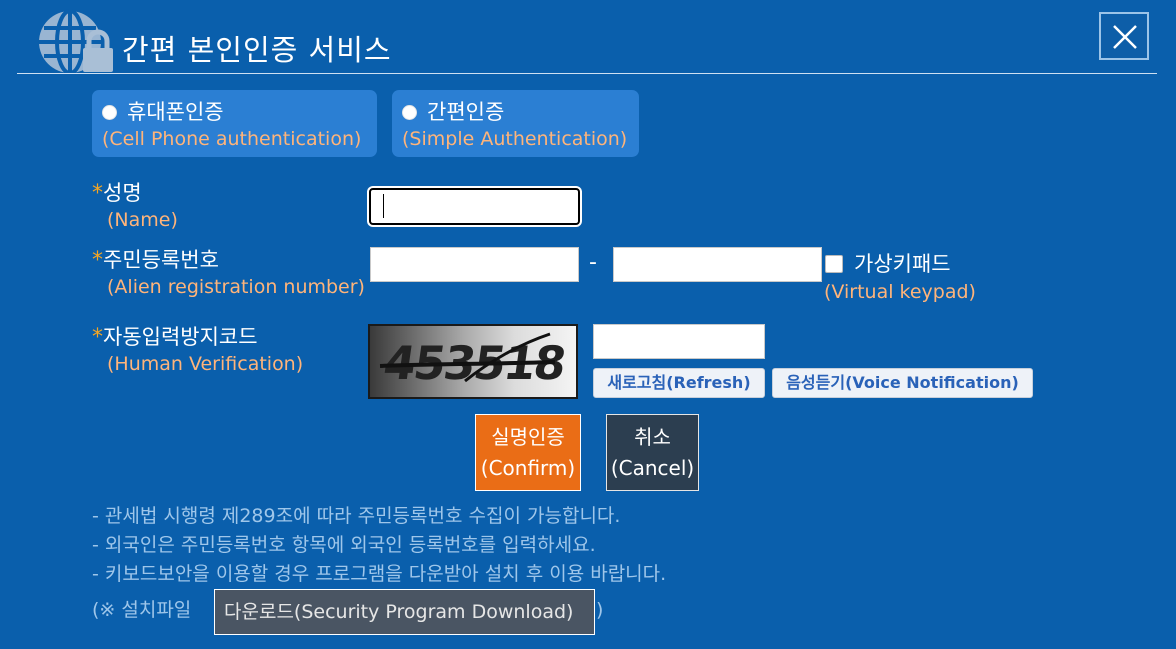 This screenshot has height=649, width=1176. I want to click on captcha-image: 453518, so click(473, 361).